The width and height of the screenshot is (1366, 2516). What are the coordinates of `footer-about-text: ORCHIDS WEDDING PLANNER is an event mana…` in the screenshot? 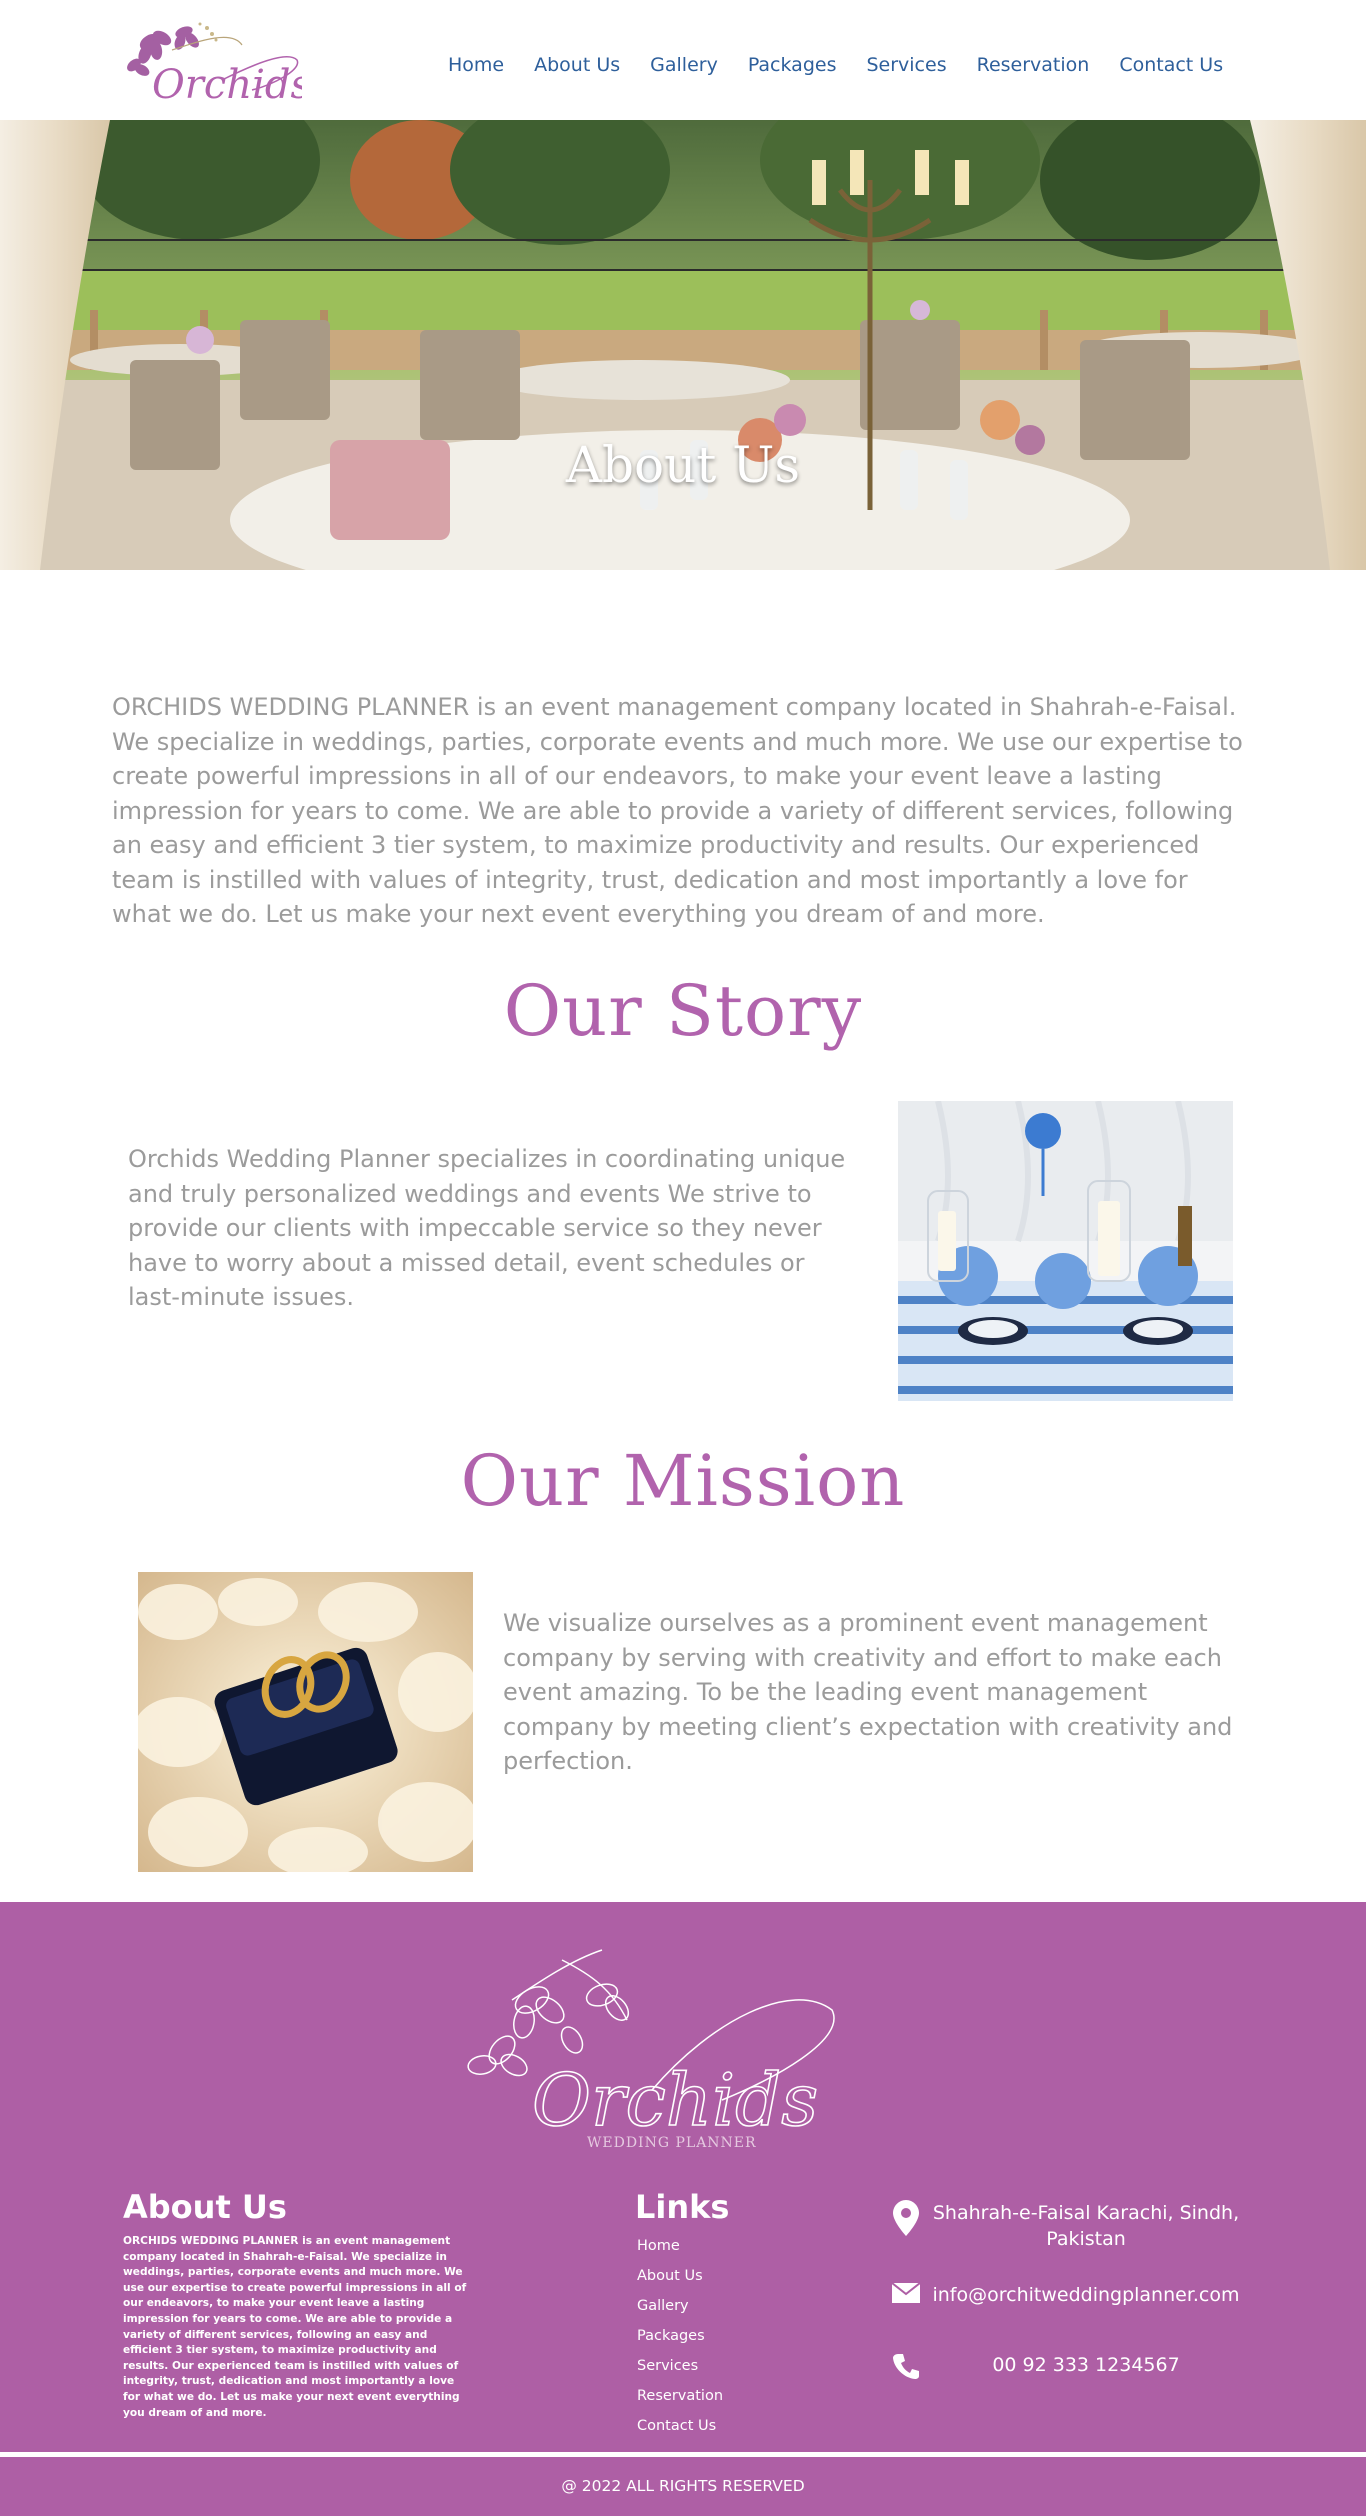 It's located at (295, 2327).